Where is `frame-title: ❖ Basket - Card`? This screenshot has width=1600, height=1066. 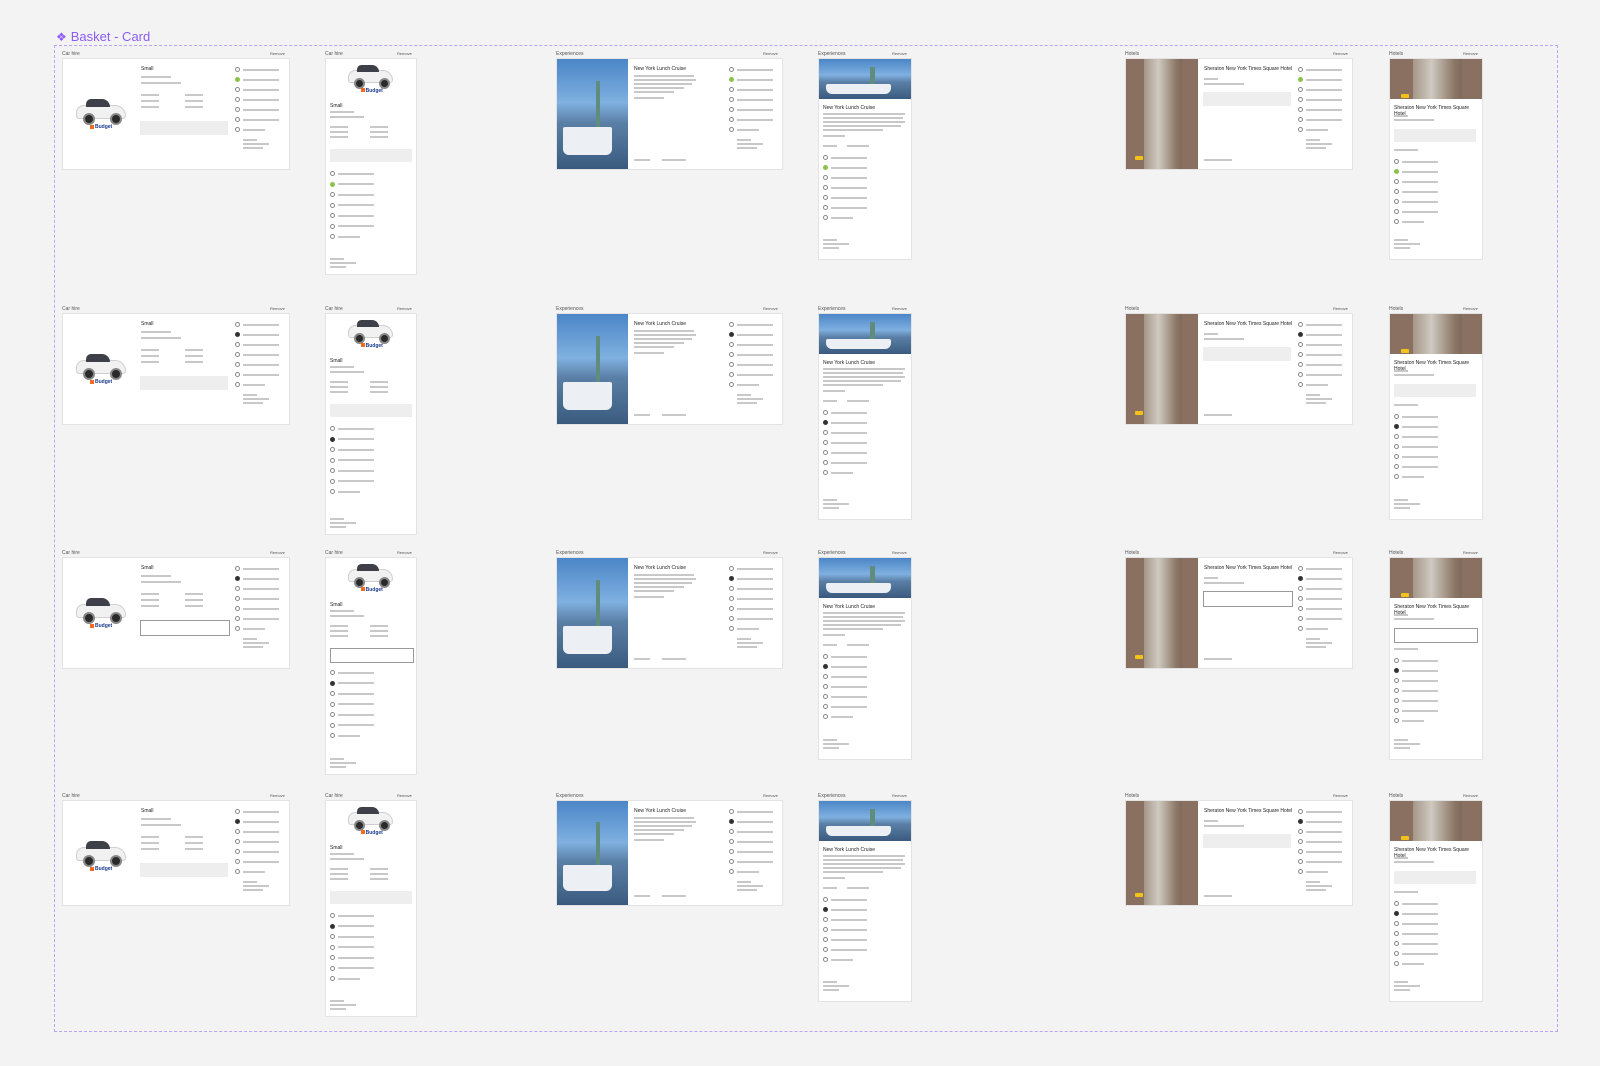 frame-title: ❖ Basket - Card is located at coordinates (103, 36).